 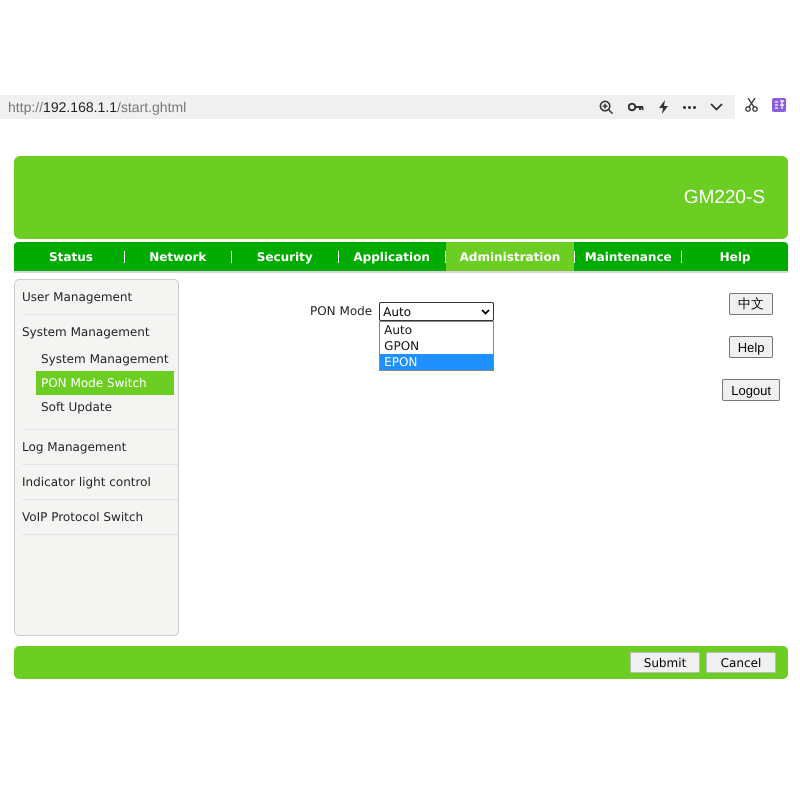 What do you see at coordinates (100, 482) in the screenshot?
I see `sidebar-item: Indicator light control` at bounding box center [100, 482].